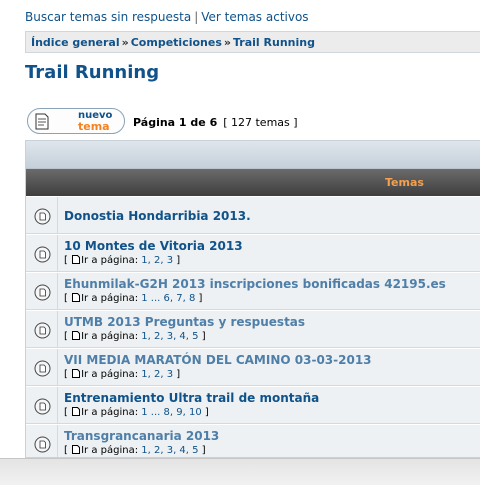 This screenshot has height=485, width=480. What do you see at coordinates (184, 322) in the screenshot?
I see `topic-title: UTMB 2013 Preguntas y respuestas` at bounding box center [184, 322].